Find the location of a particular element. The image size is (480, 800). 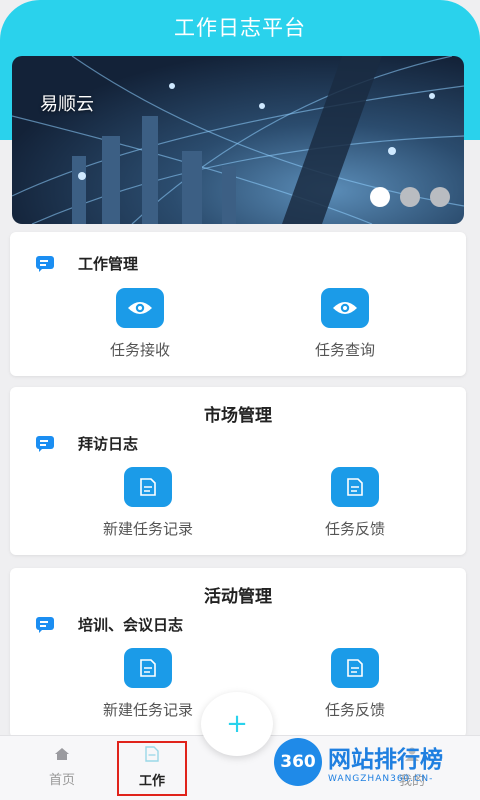

action-label: 新建任务记录 is located at coordinates (147, 529).